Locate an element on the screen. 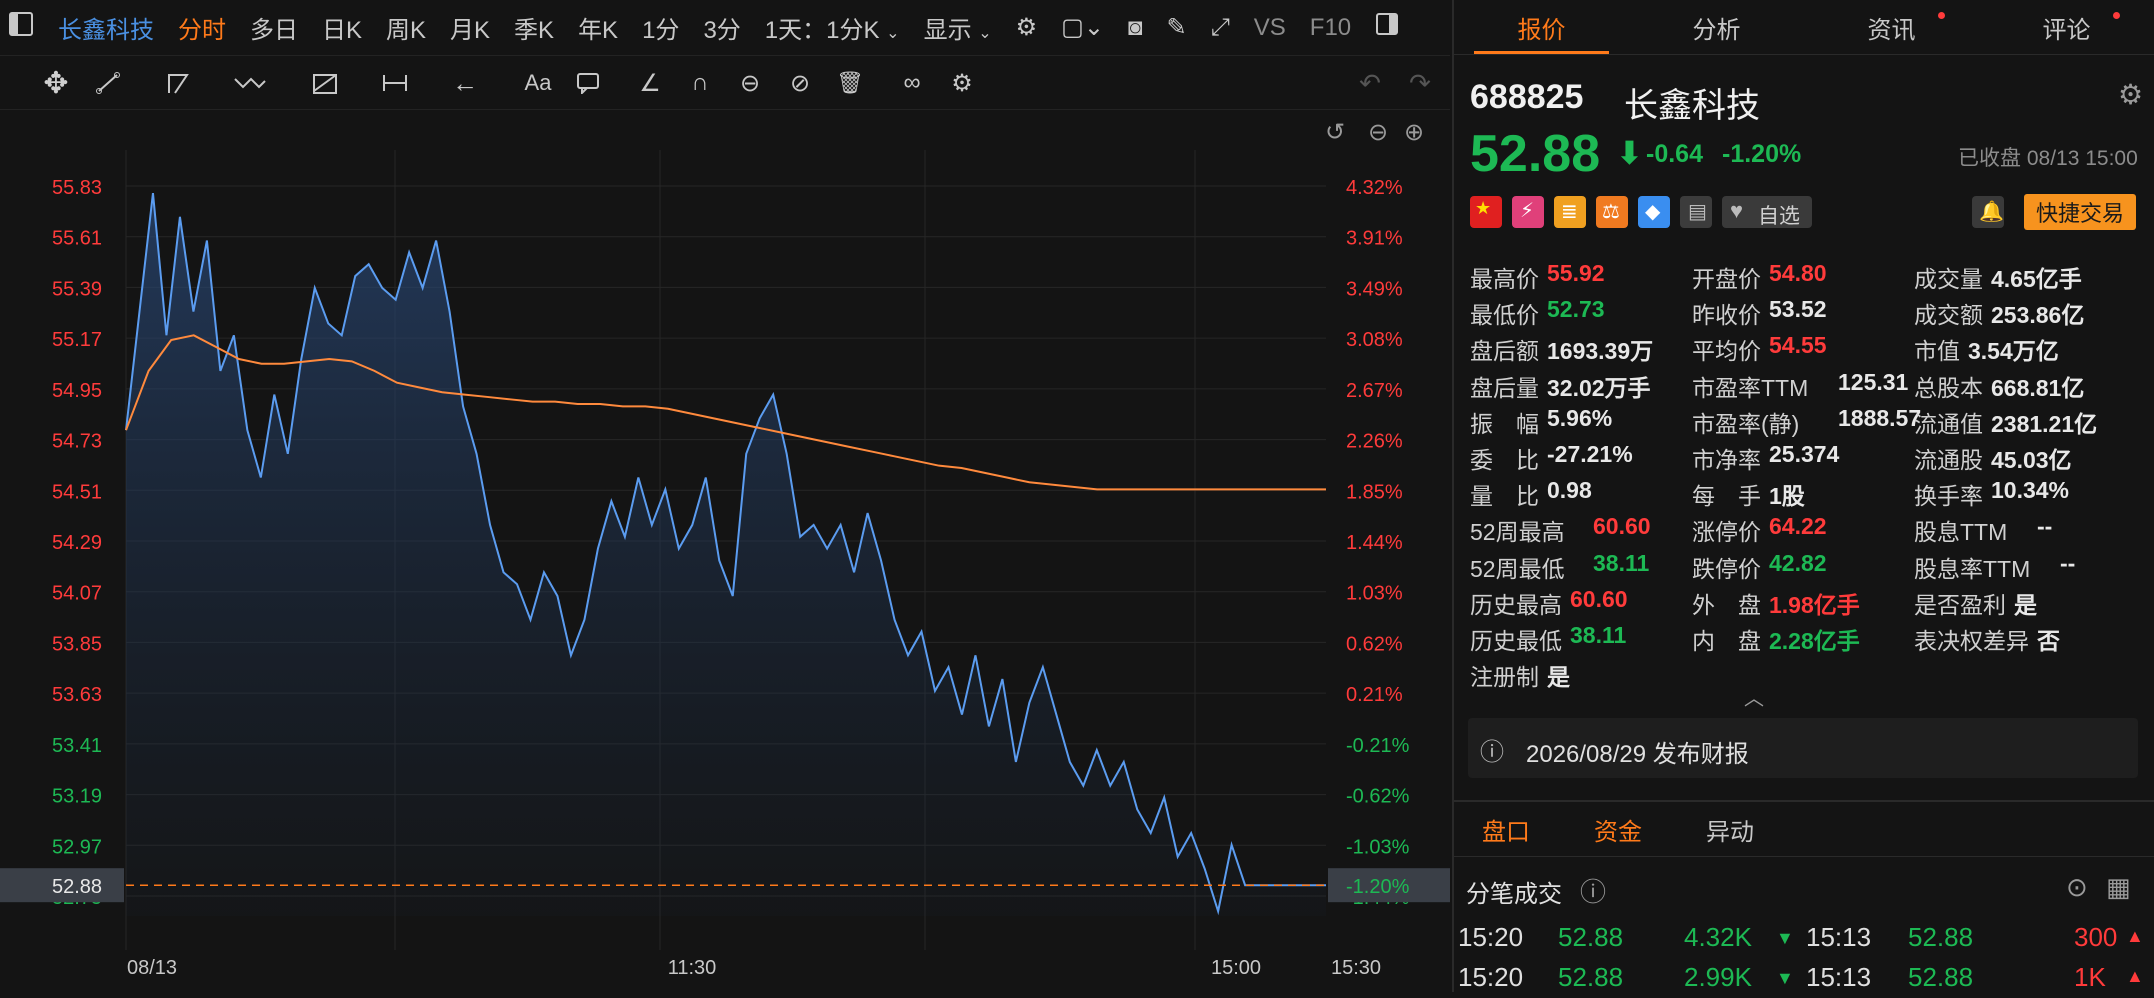 This screenshot has height=998, width=2154. settings-icon: ⚙ is located at coordinates (1027, 27).